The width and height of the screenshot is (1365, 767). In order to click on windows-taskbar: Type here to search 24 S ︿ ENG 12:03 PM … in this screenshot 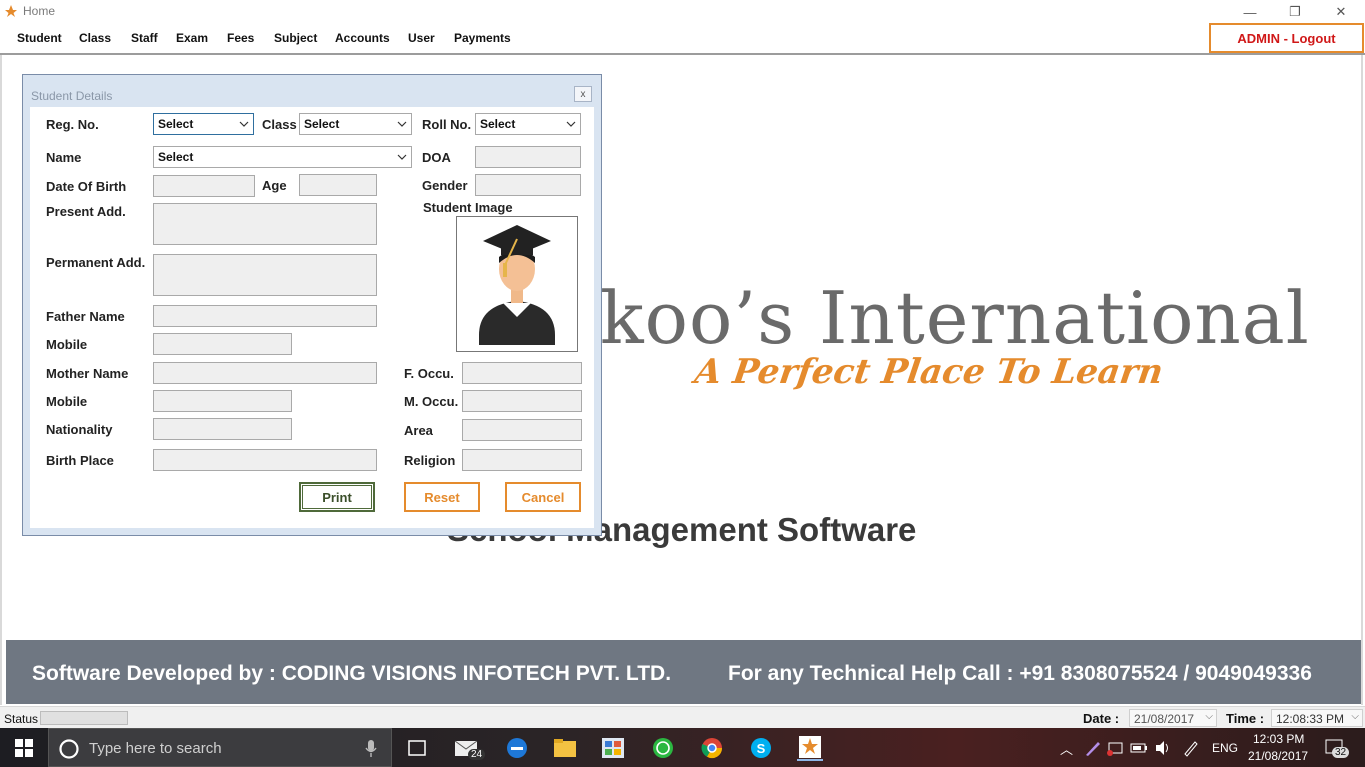, I will do `click(682, 747)`.